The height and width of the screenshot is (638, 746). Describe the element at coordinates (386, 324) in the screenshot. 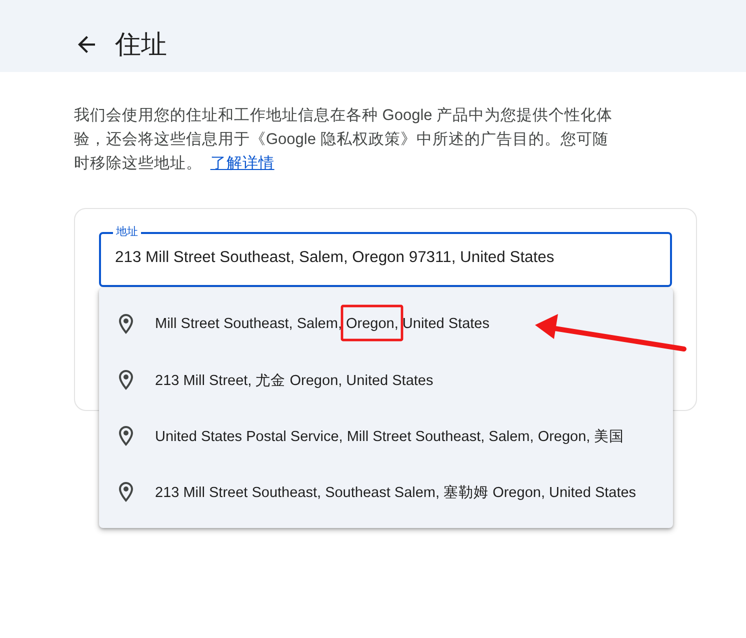

I see `suggestion-item: Mill Street Southeast, Salem, Oregon, United States` at that location.